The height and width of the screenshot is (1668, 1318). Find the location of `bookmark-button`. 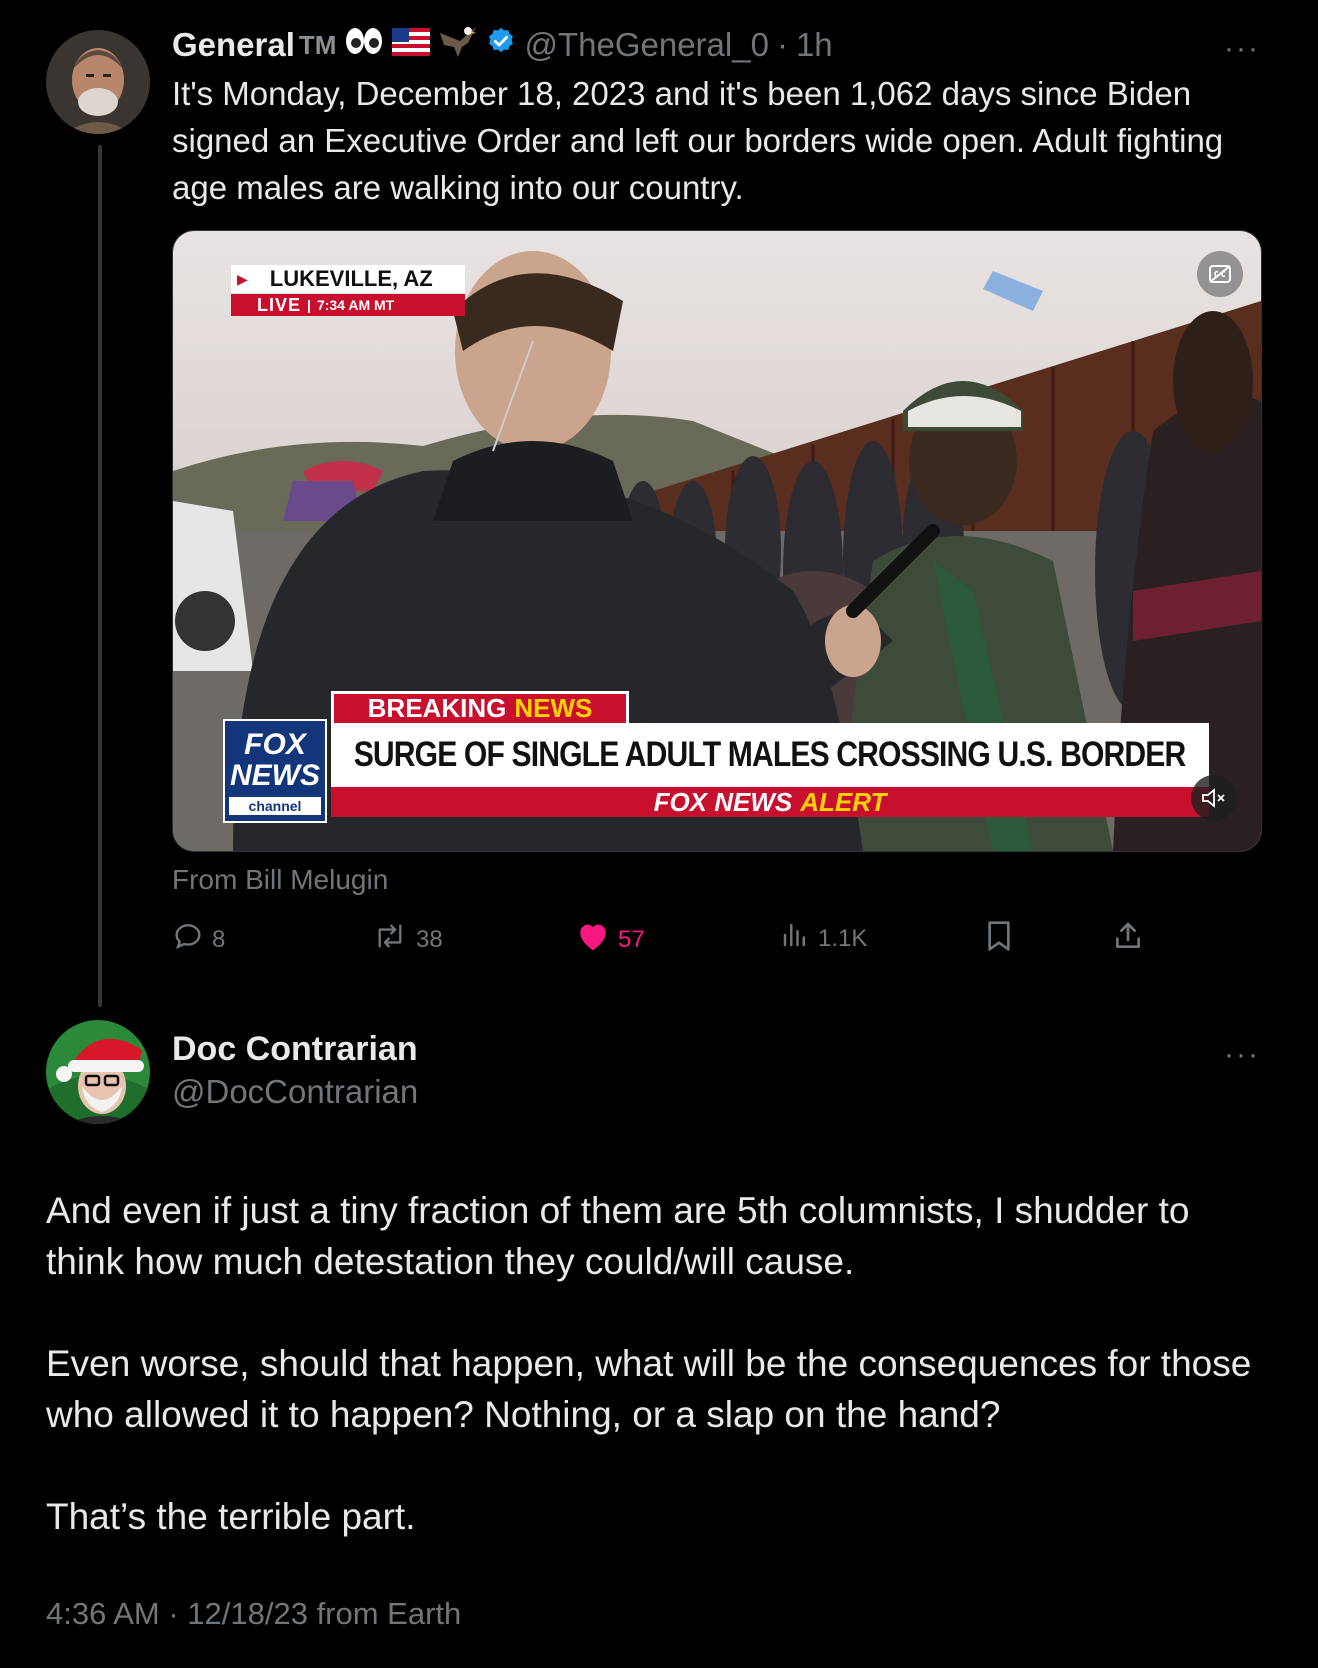

bookmark-button is located at coordinates (999, 939).